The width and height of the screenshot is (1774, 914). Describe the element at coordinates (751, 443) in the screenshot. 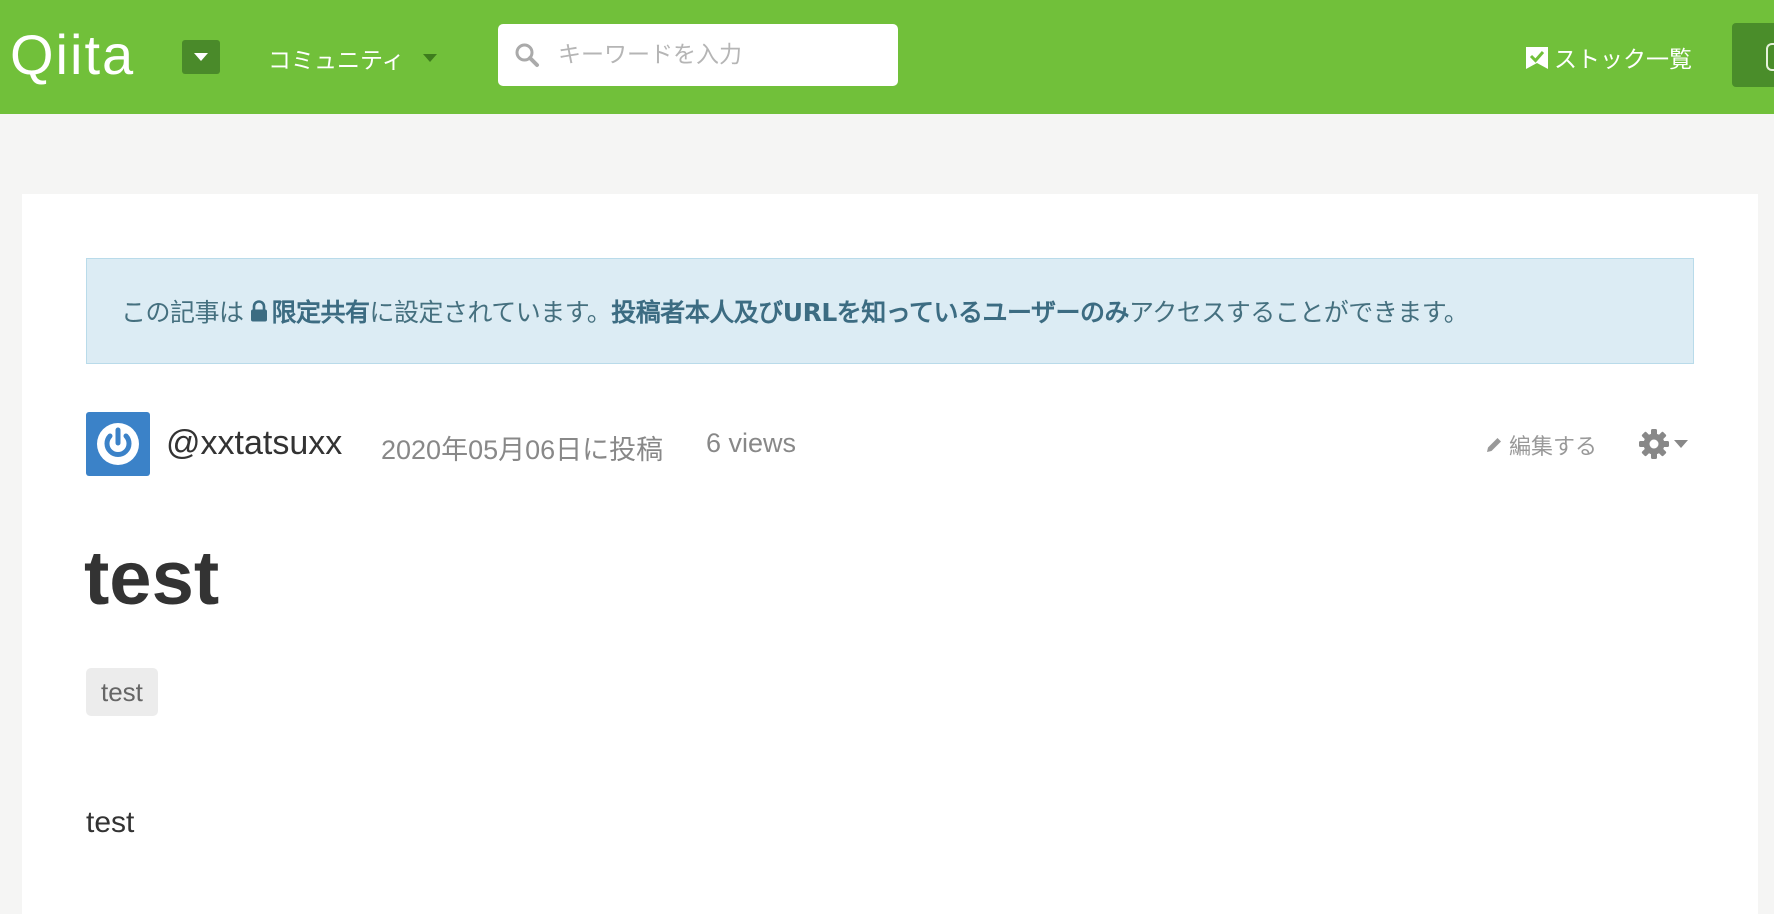

I see `view-count: 6 views` at that location.